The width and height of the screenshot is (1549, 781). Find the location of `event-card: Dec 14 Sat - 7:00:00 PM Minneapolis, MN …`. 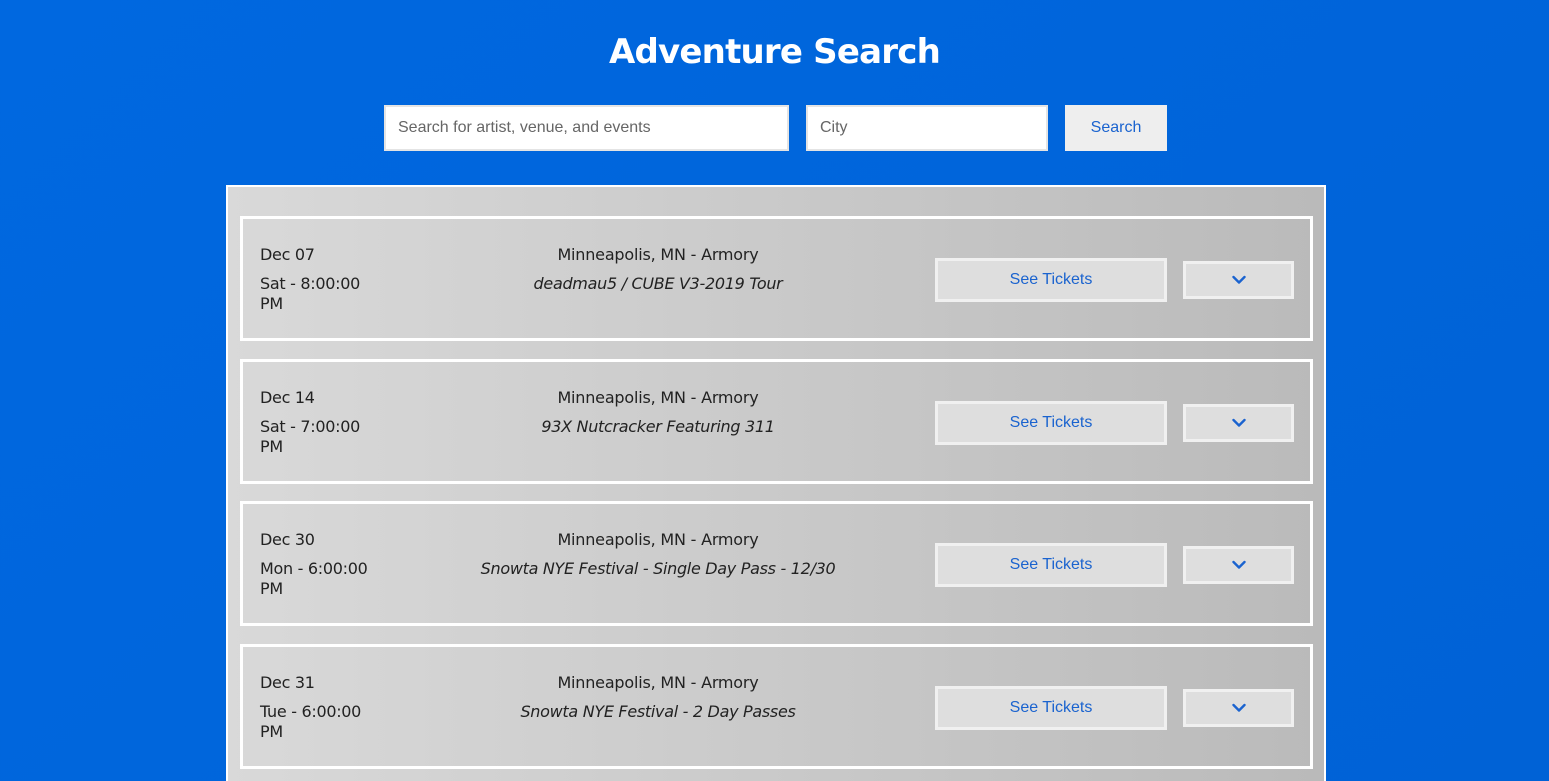

event-card: Dec 14 Sat - 7:00:00 PM Minneapolis, MN … is located at coordinates (776, 421).